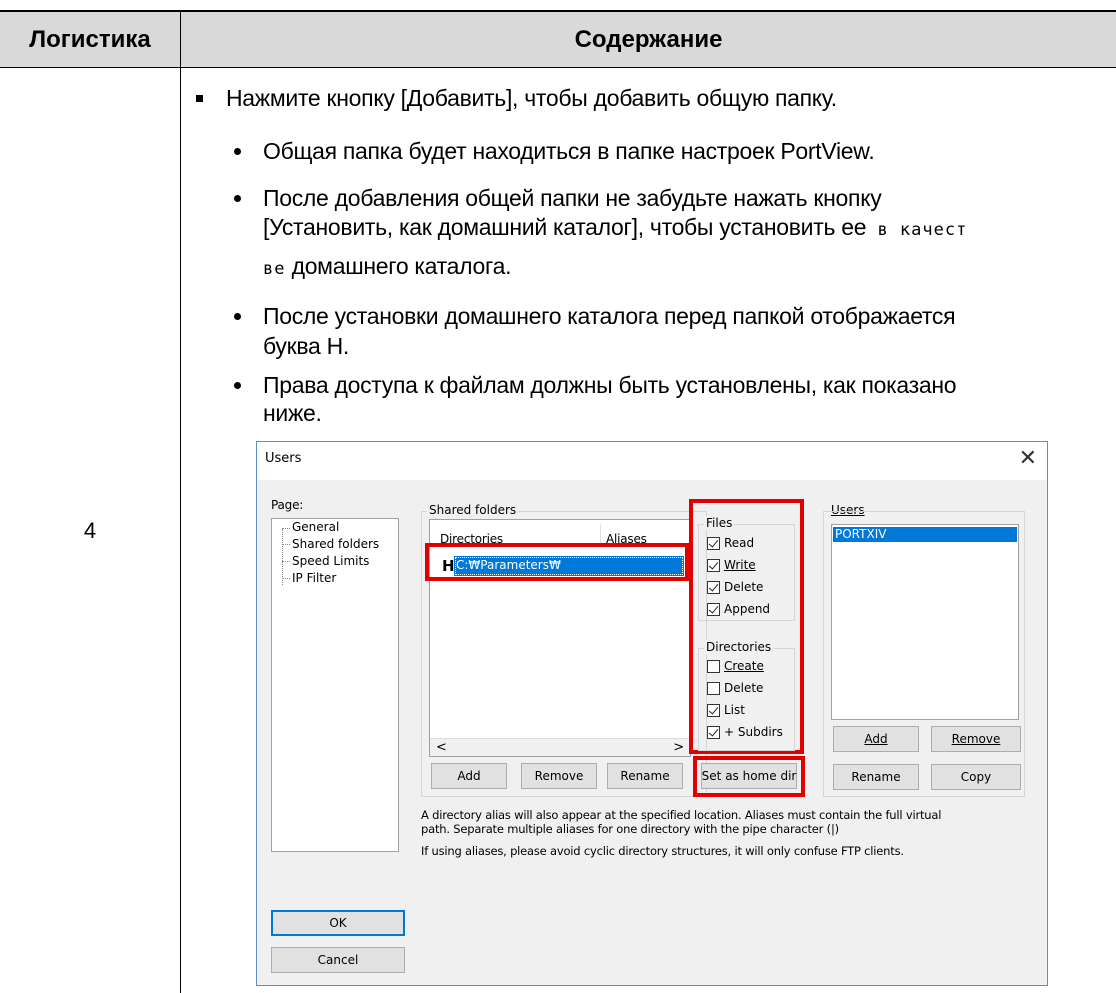  Describe the element at coordinates (678, 747) in the screenshot. I see `scroll-right-icon: >` at that location.